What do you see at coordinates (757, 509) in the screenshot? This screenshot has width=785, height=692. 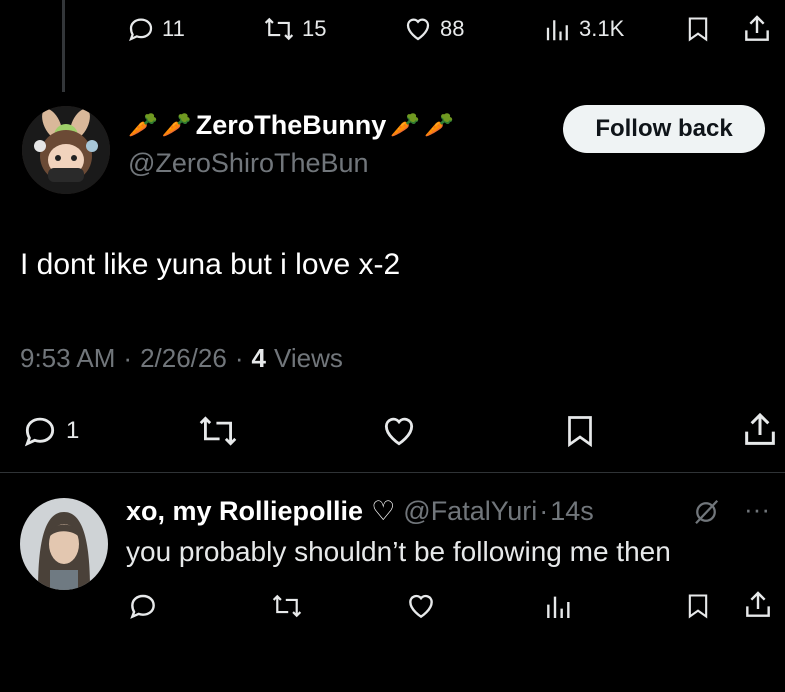 I see `more-options-button: ···` at bounding box center [757, 509].